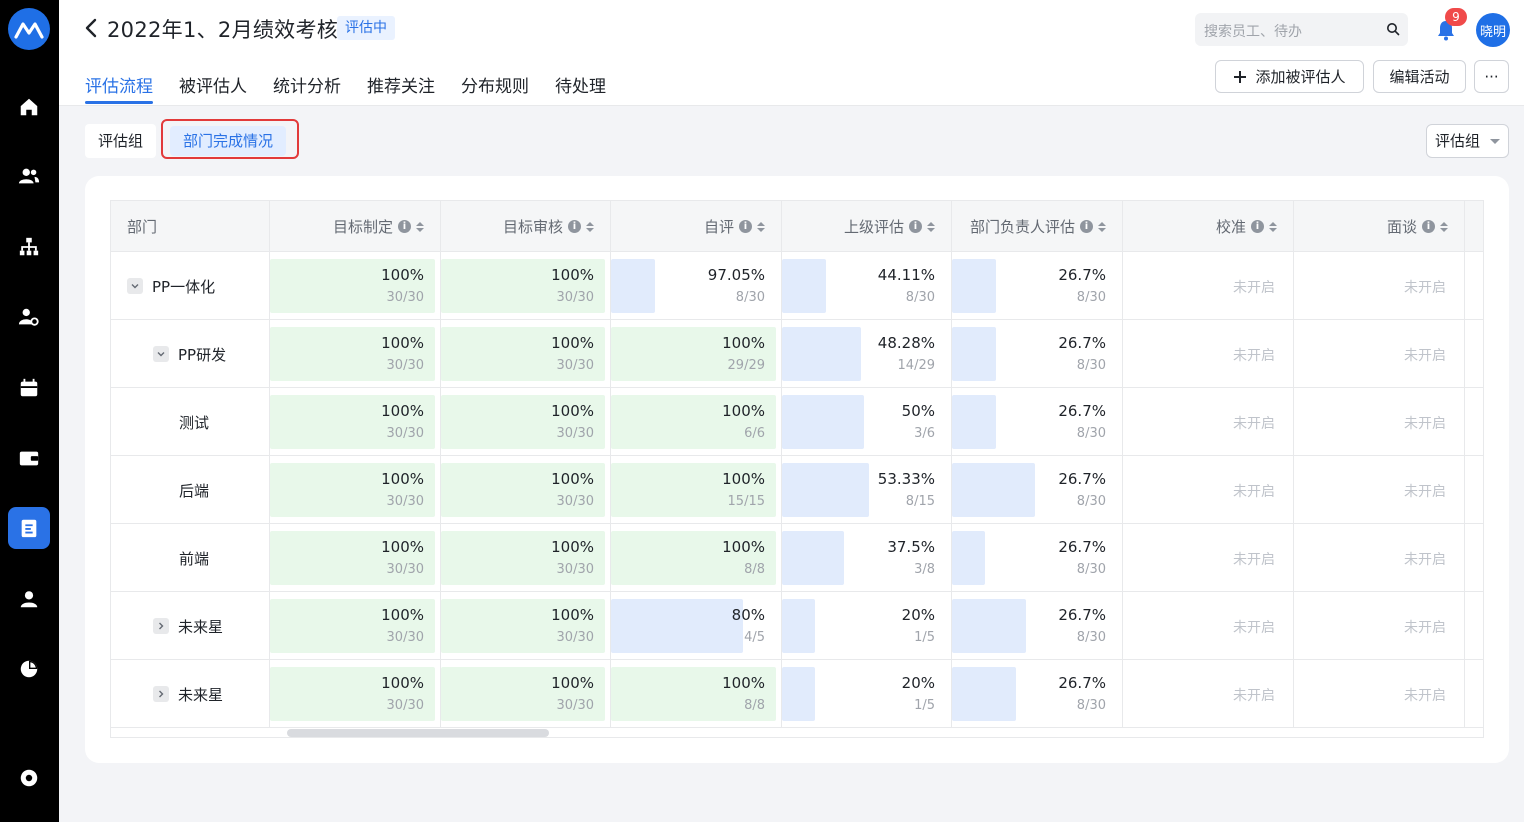 The image size is (1524, 822). I want to click on col-manager-eval-header: 上级评估 i, so click(867, 226).